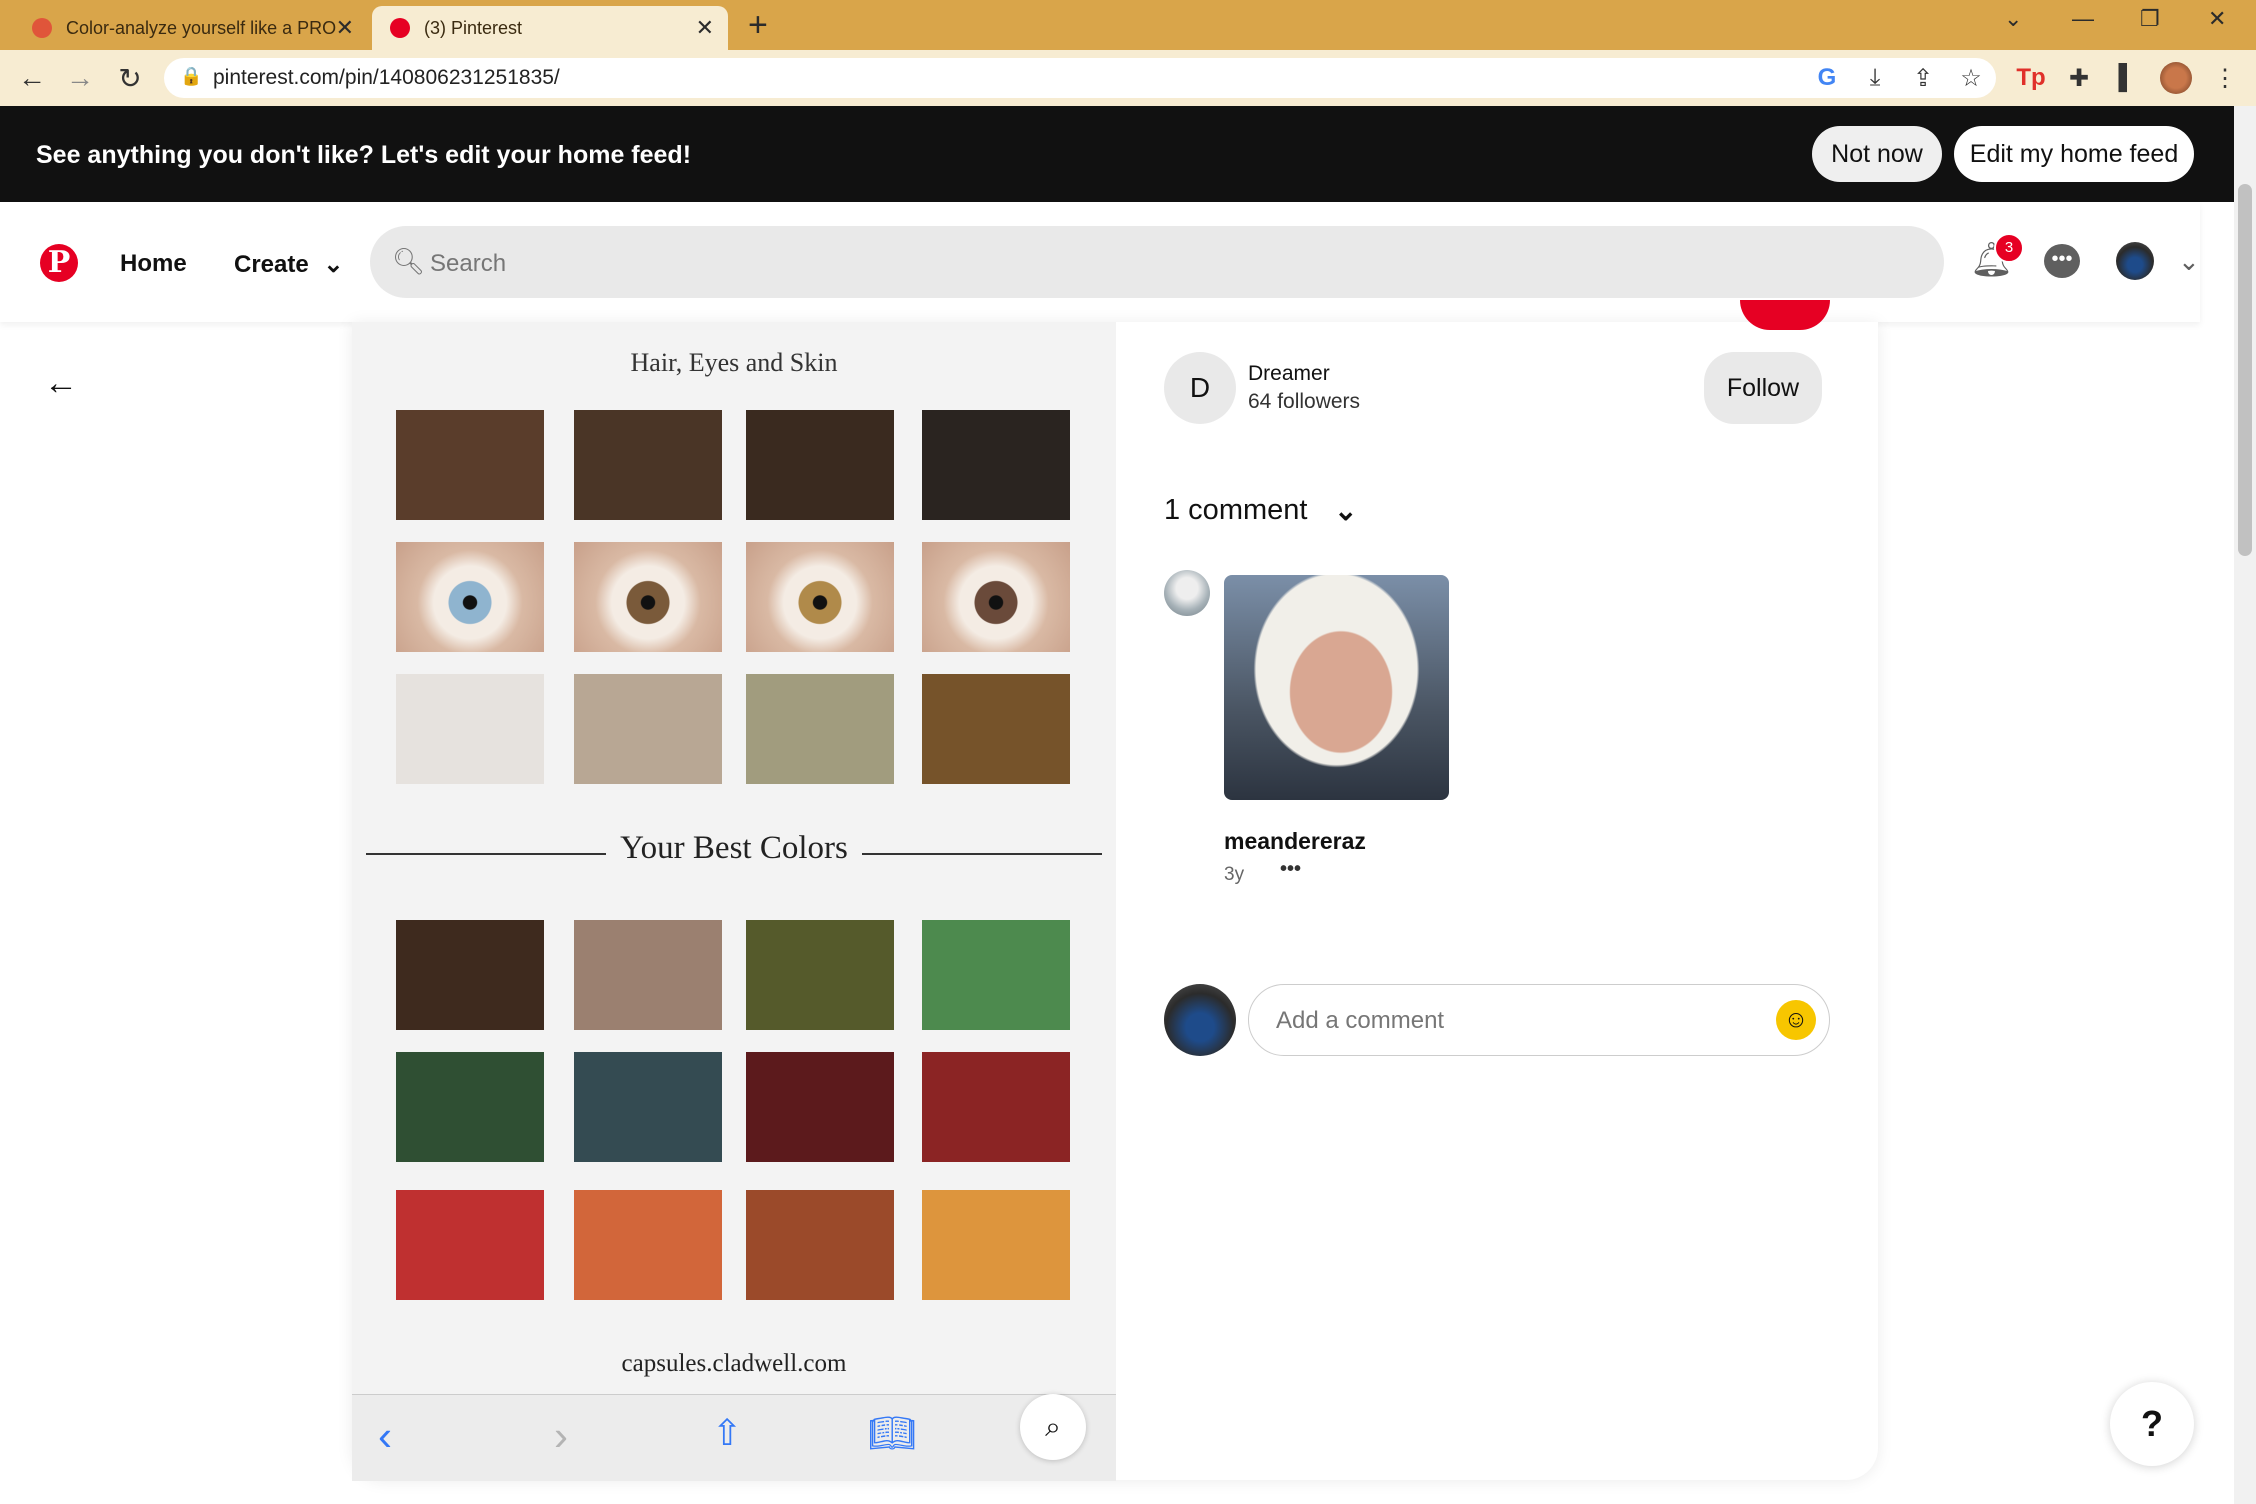 Image resolution: width=2256 pixels, height=1504 pixels. I want to click on restore-icon: ❐, so click(2150, 19).